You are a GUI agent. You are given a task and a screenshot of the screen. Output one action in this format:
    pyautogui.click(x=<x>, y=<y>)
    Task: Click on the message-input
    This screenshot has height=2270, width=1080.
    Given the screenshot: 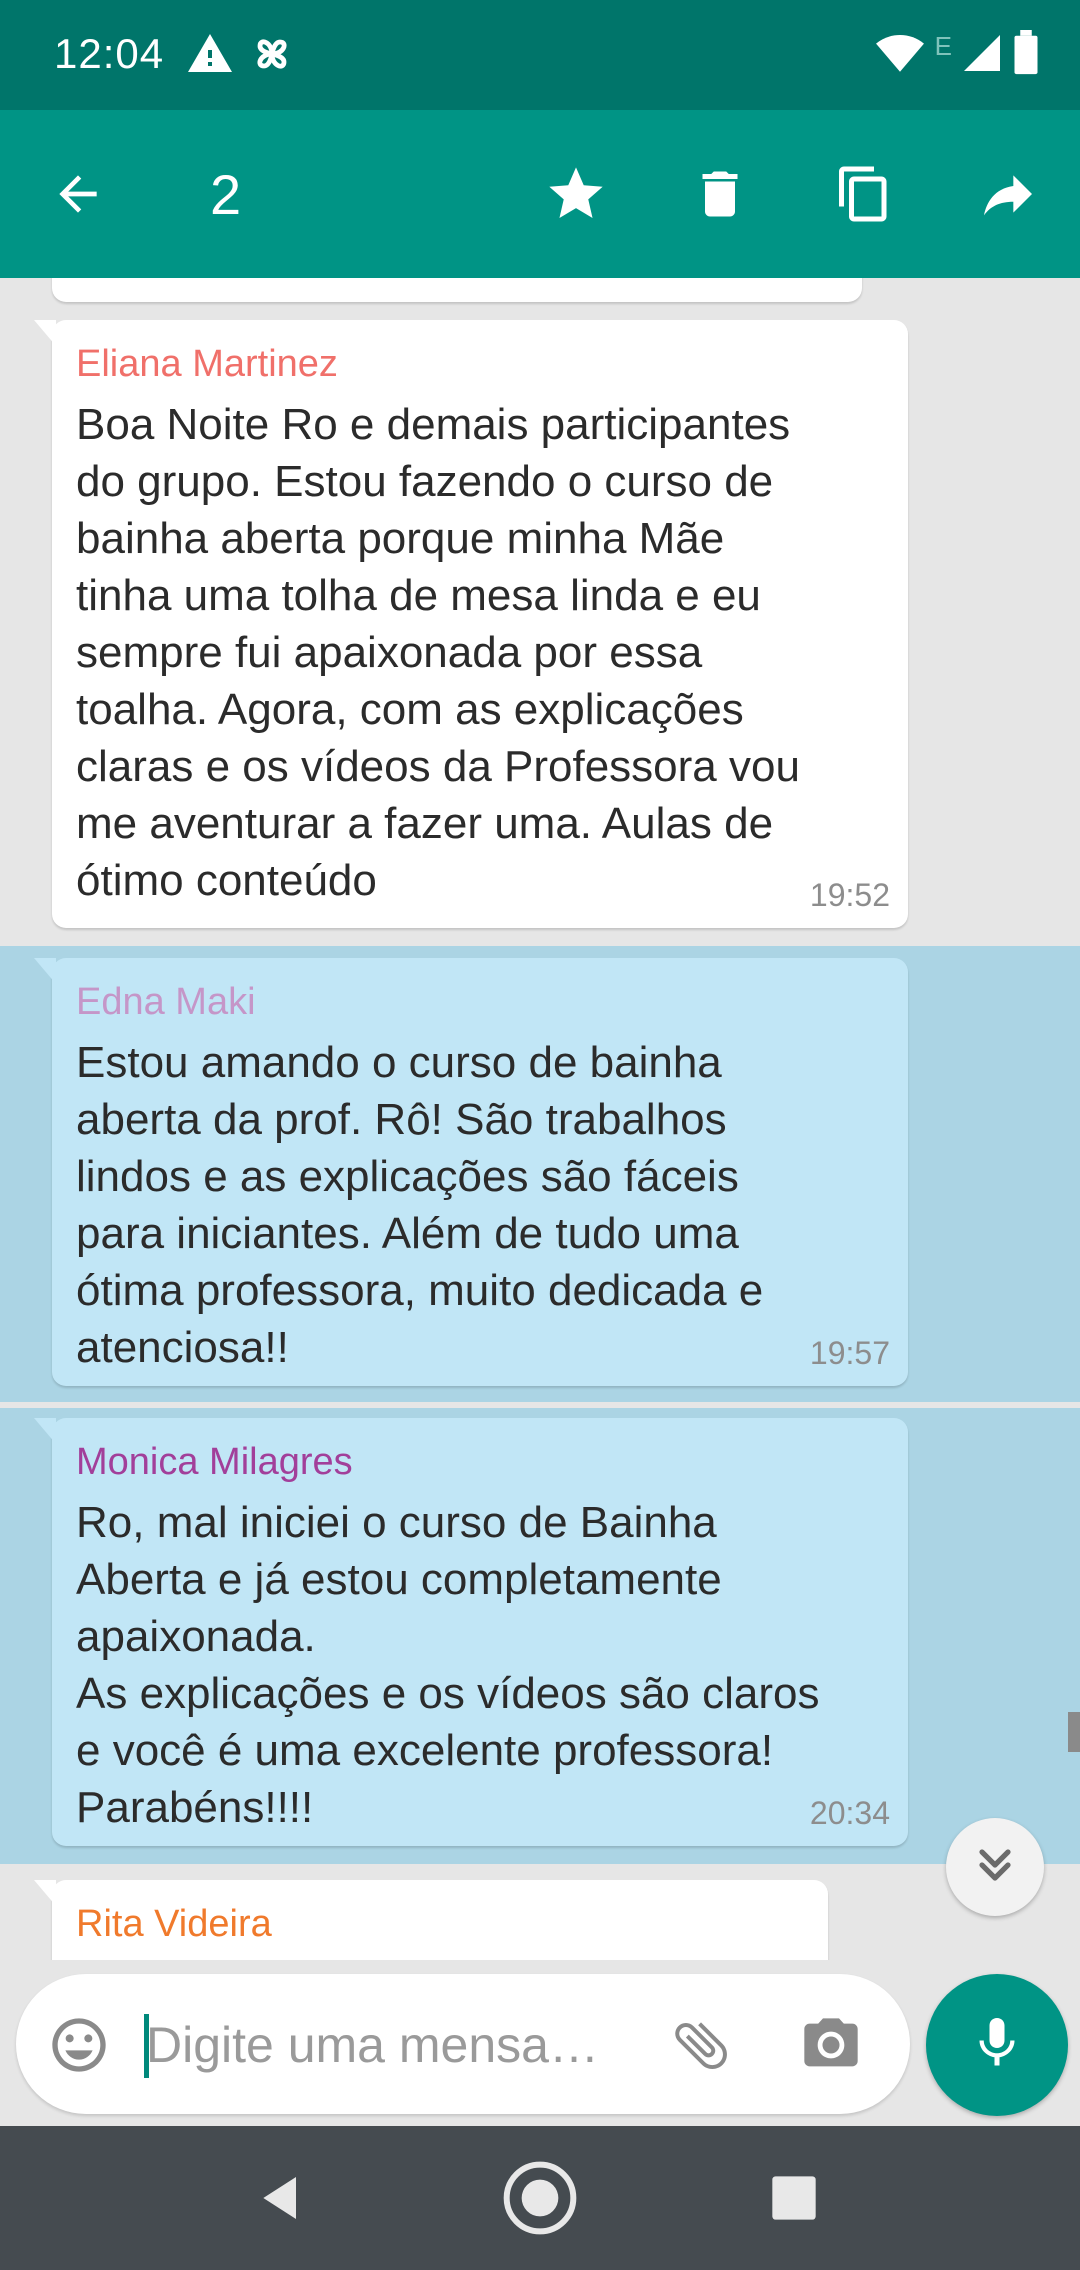 What is the action you would take?
    pyautogui.click(x=396, y=2045)
    